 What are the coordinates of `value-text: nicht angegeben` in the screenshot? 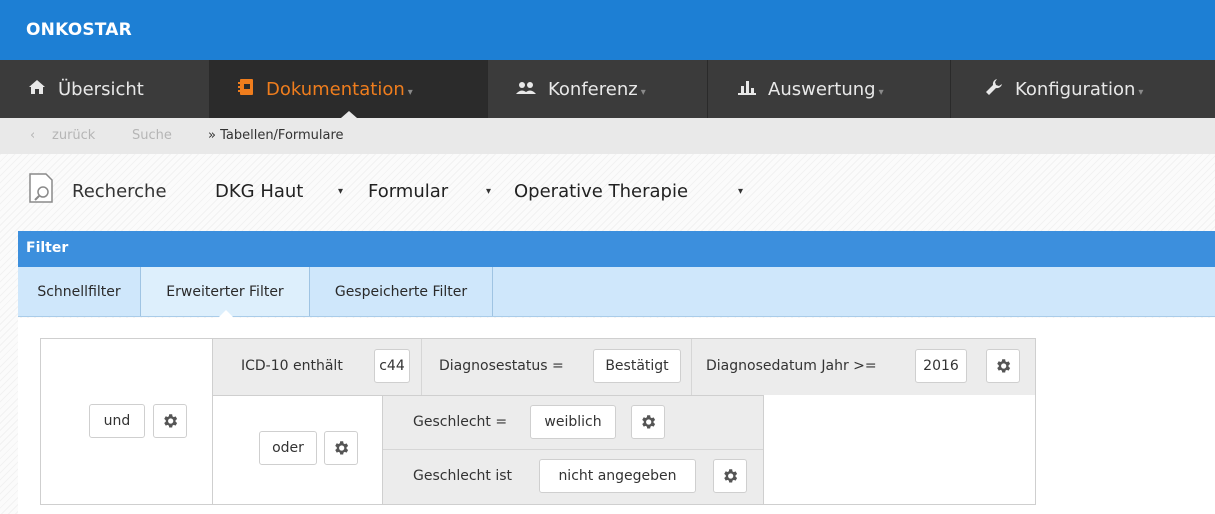 It's located at (617, 476).